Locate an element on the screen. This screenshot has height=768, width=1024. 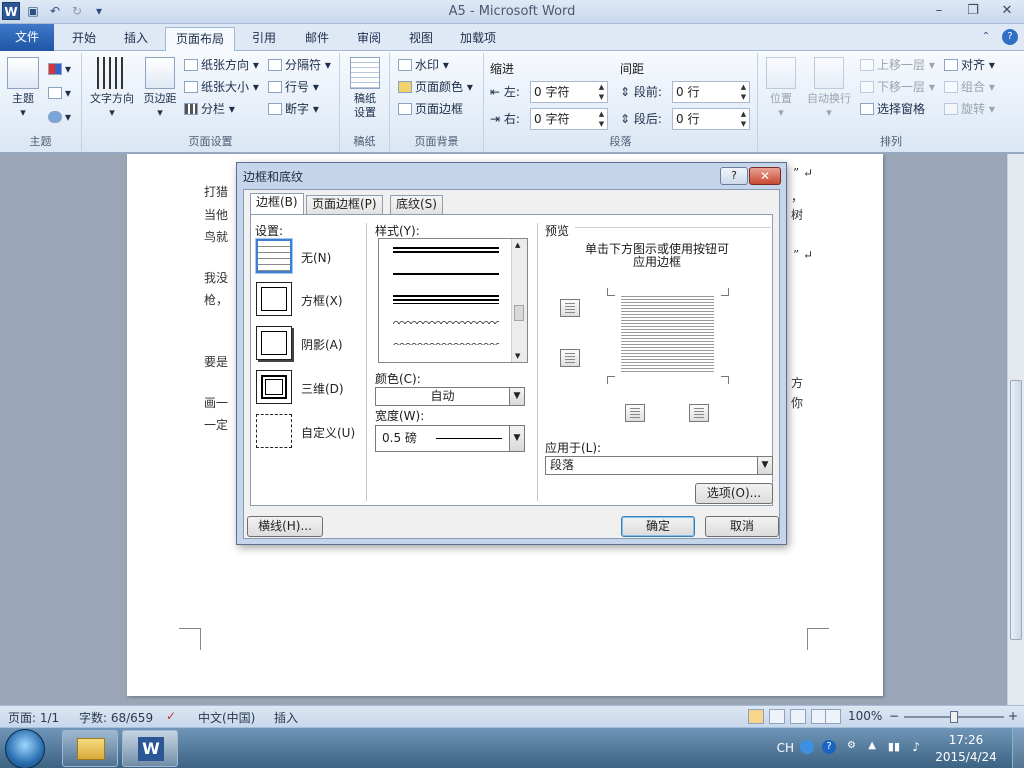
tab-references: 引用 is located at coordinates (264, 39).